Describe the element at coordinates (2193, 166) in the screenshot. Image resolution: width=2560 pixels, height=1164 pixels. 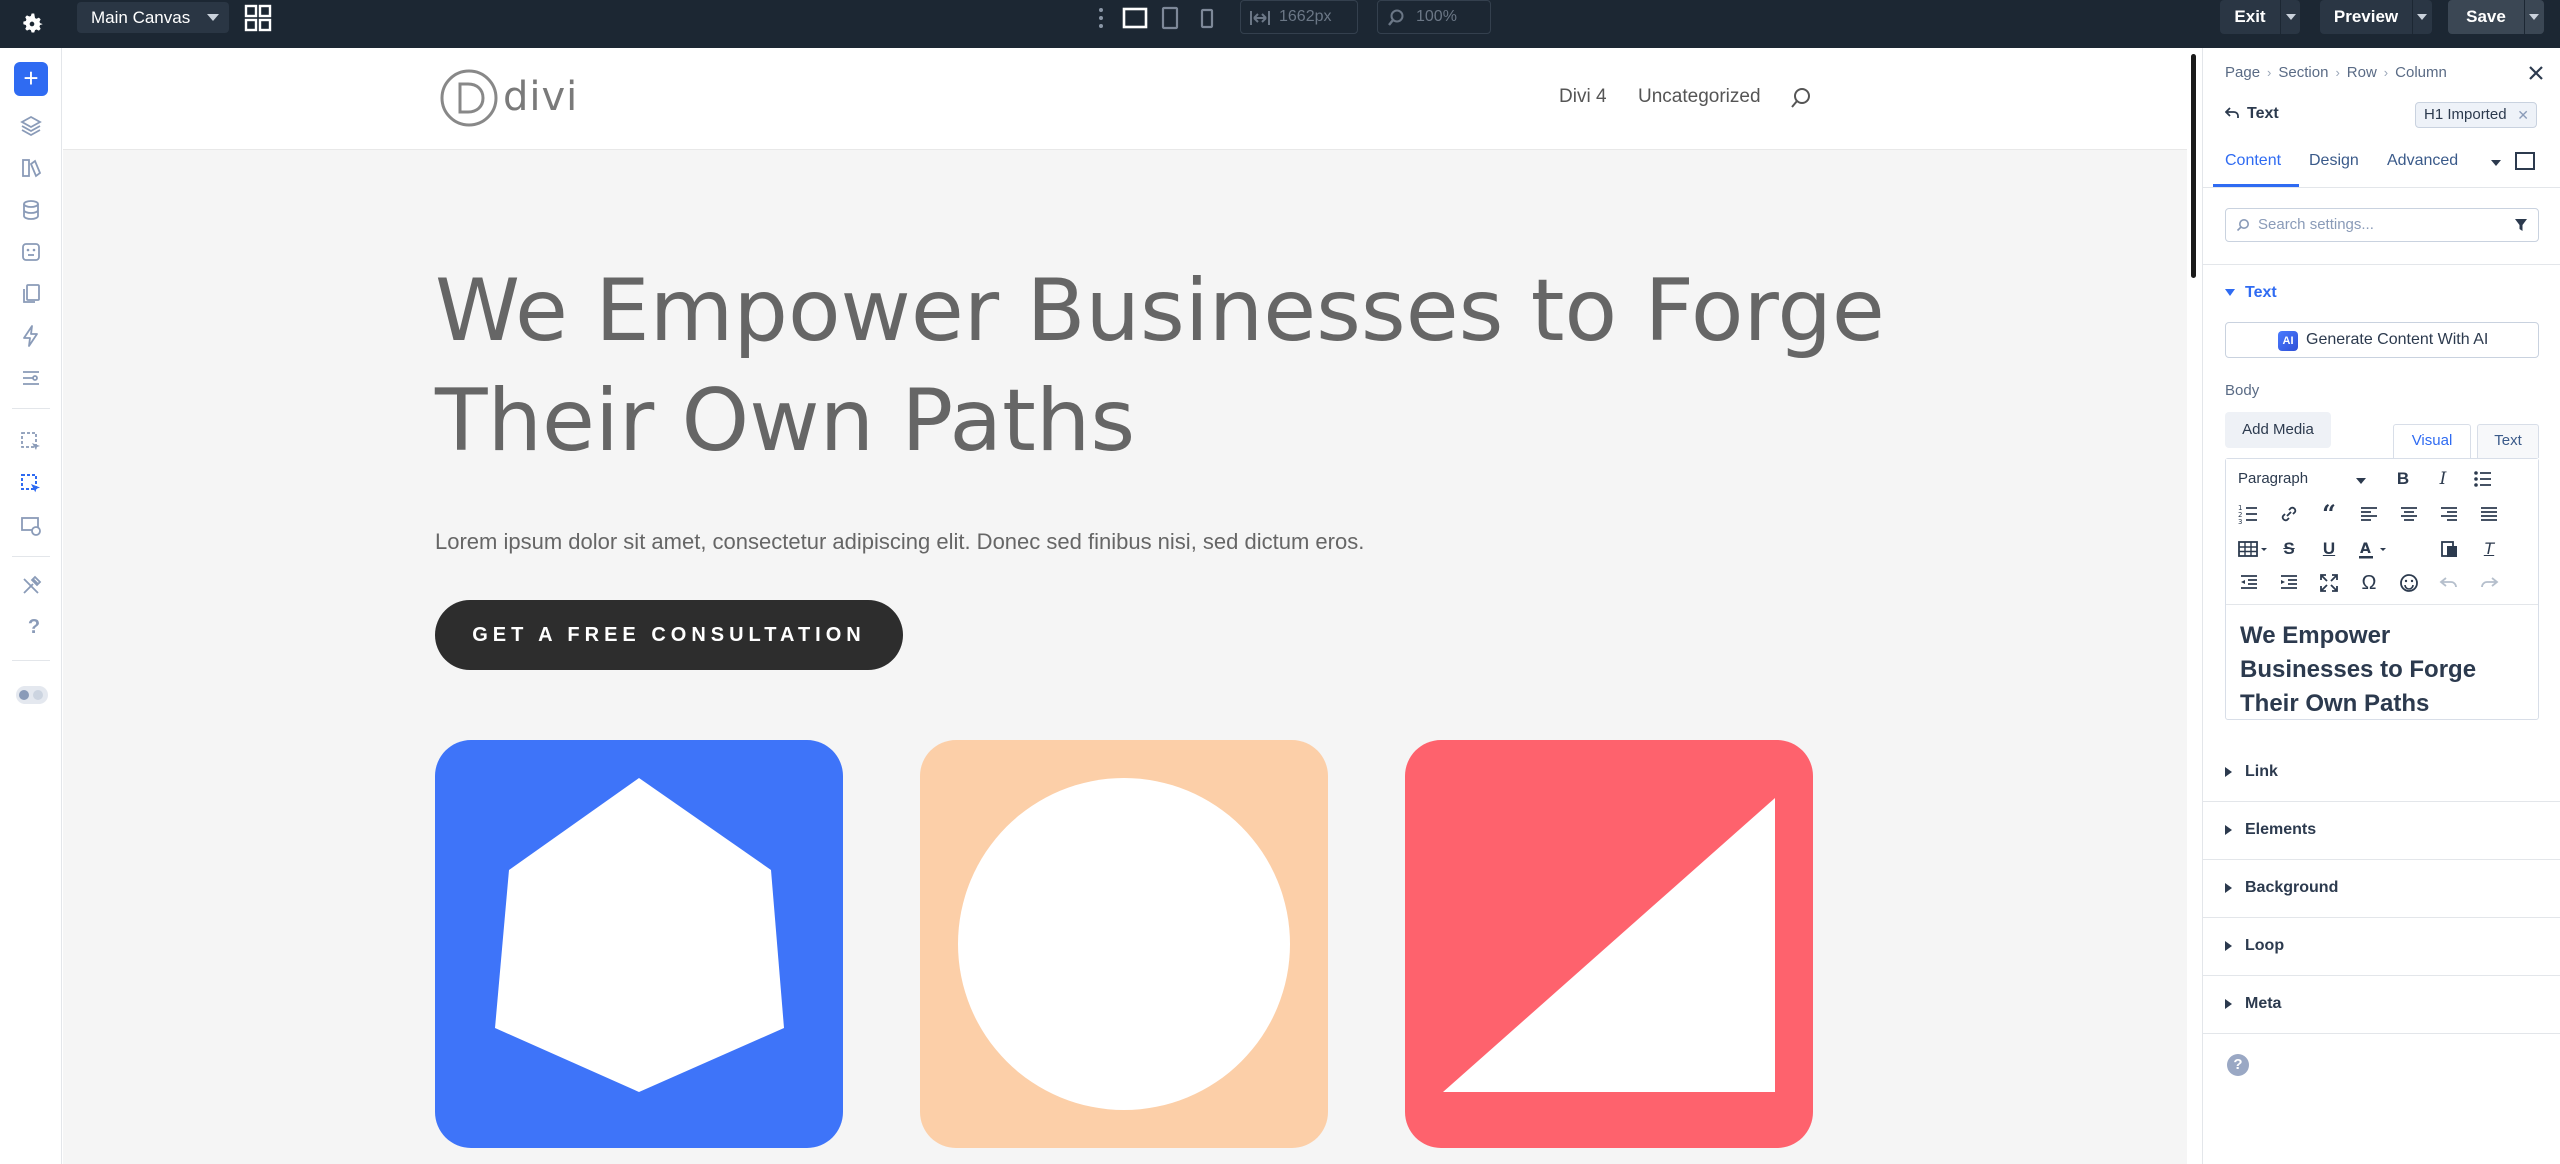
I see `canvas-scrollbar` at that location.